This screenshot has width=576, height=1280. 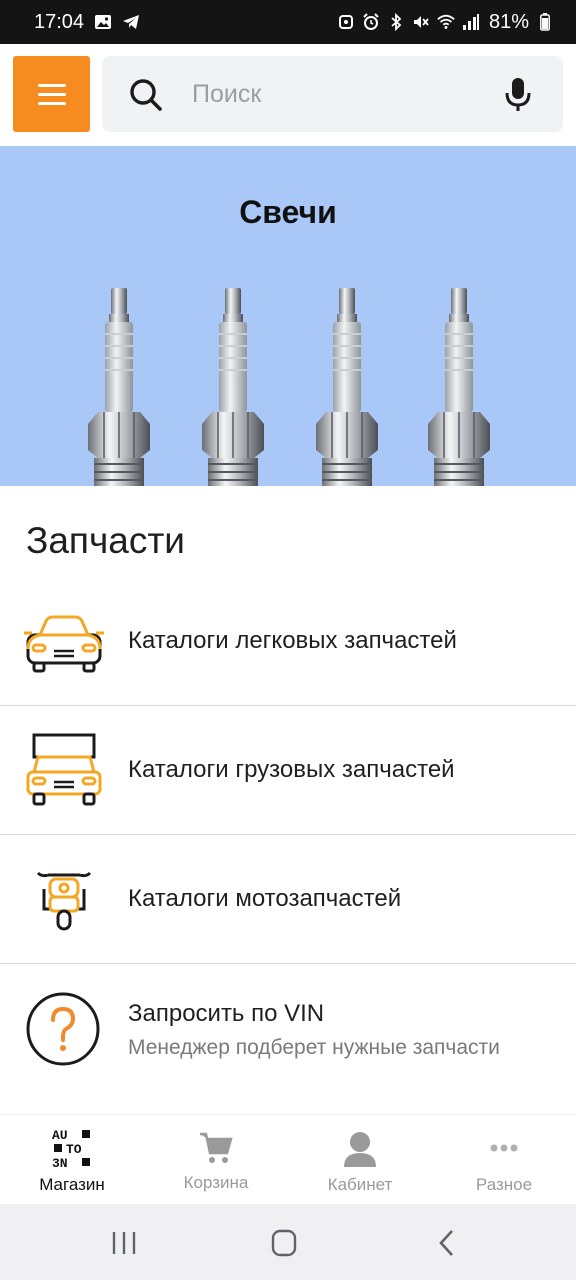 I want to click on catalog-item-label: Каталоги грузовых запчастей, so click(x=291, y=769).